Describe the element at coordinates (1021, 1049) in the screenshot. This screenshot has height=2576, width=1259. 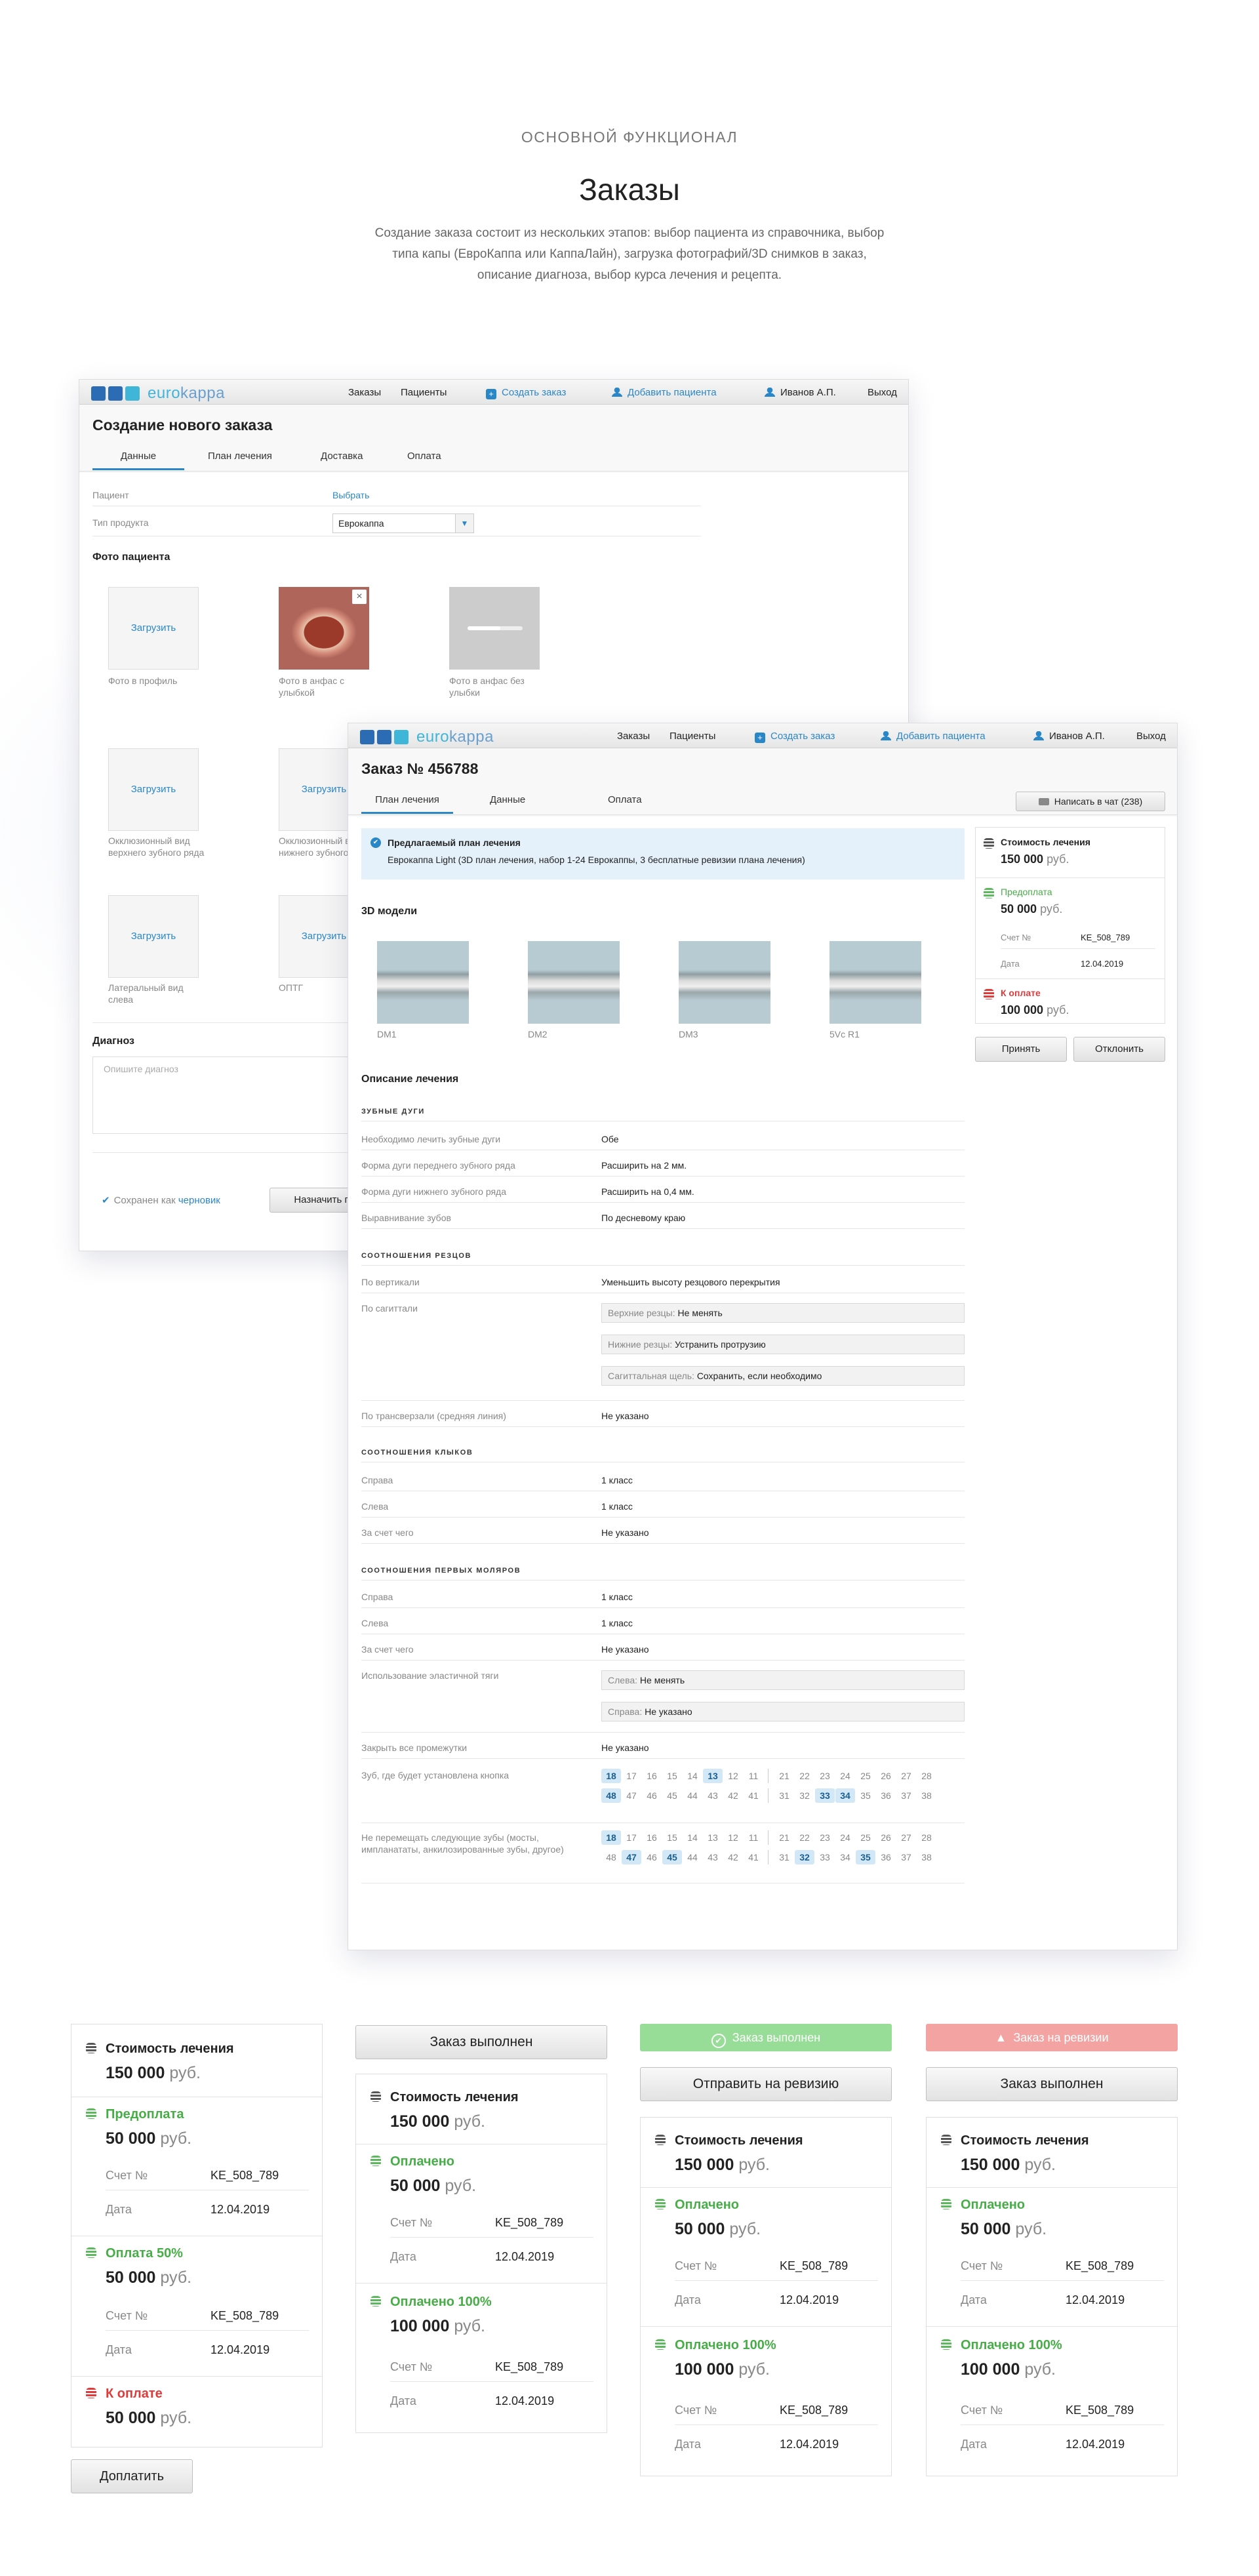
I see `accept-button: Принять` at that location.